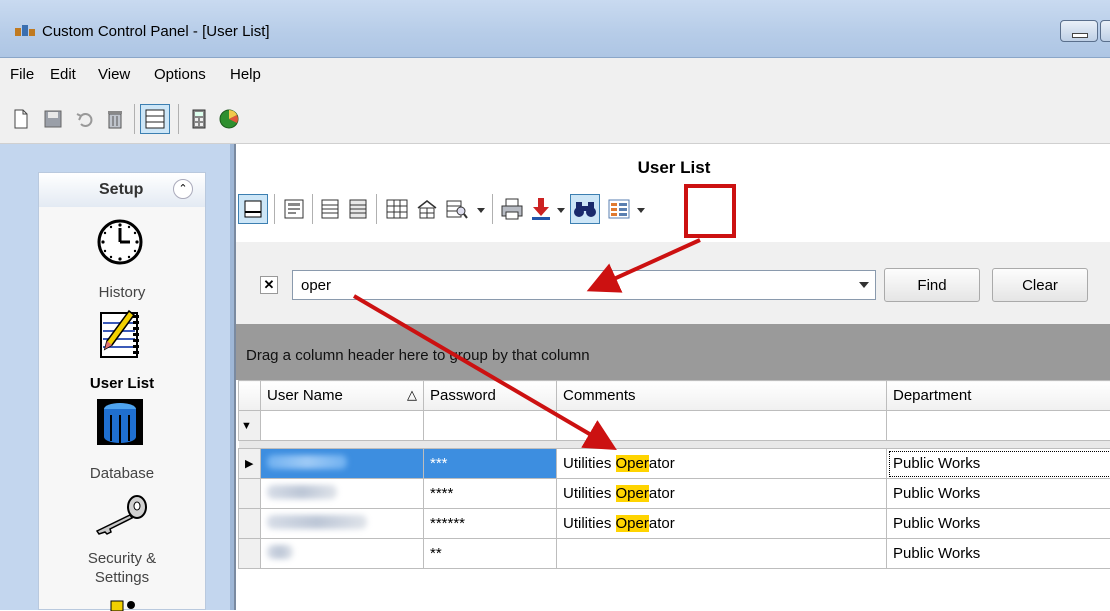 The width and height of the screenshot is (1110, 611). What do you see at coordinates (463, 395) in the screenshot?
I see `column-label: Password` at bounding box center [463, 395].